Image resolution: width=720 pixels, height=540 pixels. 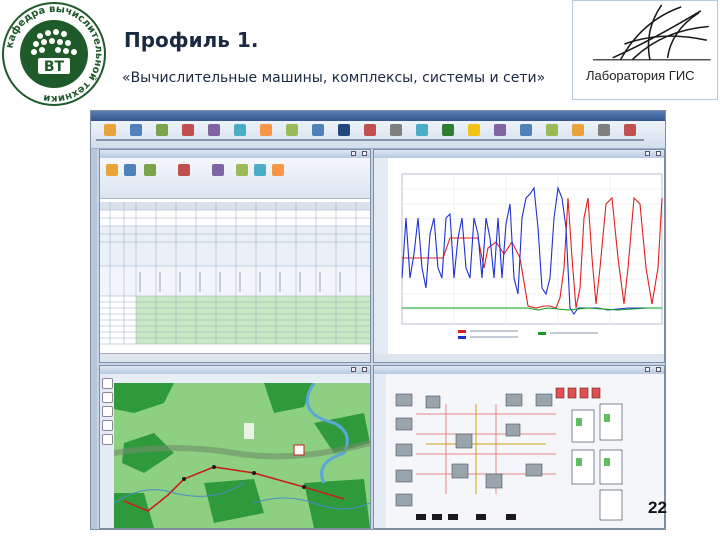 What do you see at coordinates (519, 370) in the screenshot?
I see `scheme-titlebar` at bounding box center [519, 370].